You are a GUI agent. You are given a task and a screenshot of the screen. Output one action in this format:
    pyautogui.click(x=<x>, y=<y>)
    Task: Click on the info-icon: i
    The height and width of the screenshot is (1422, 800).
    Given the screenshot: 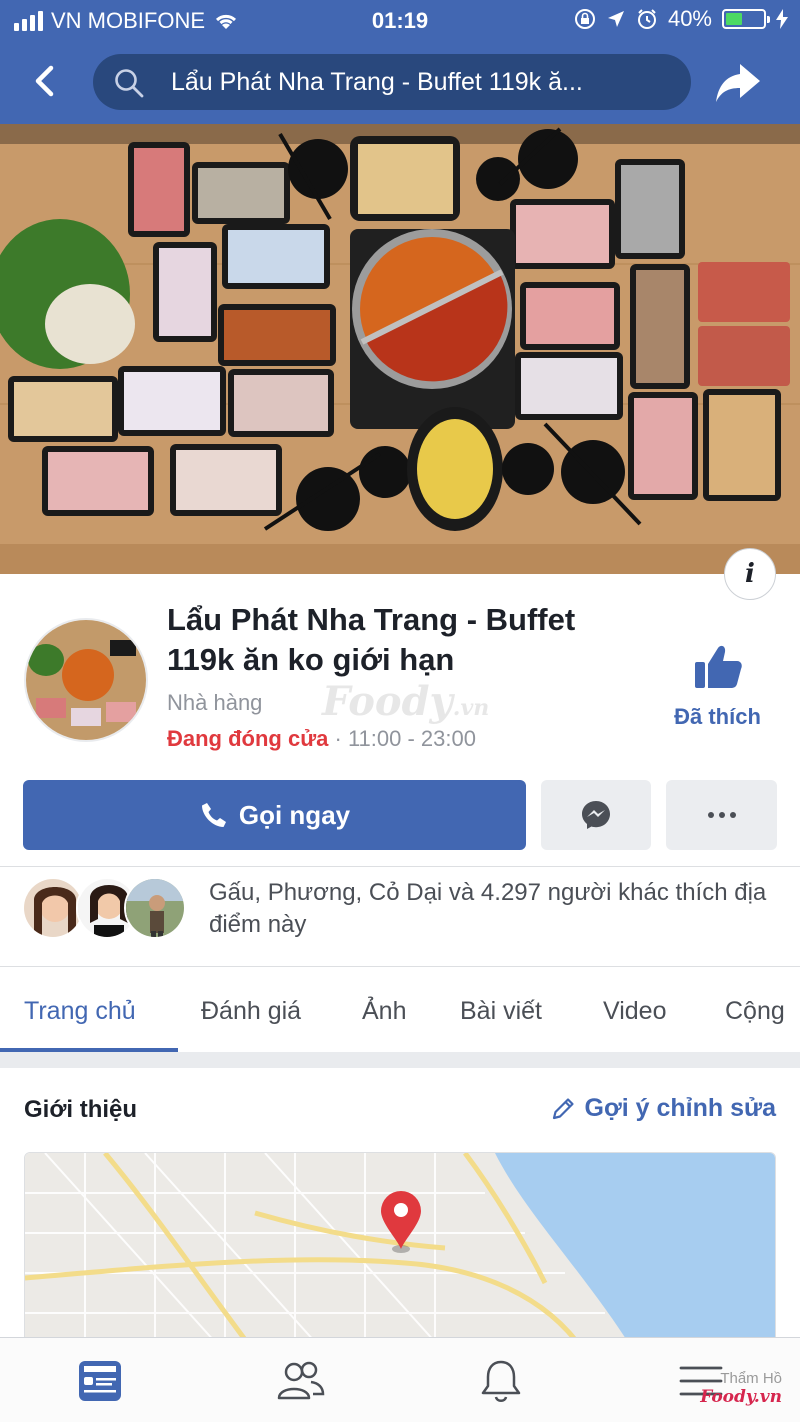 What is the action you would take?
    pyautogui.click(x=750, y=574)
    